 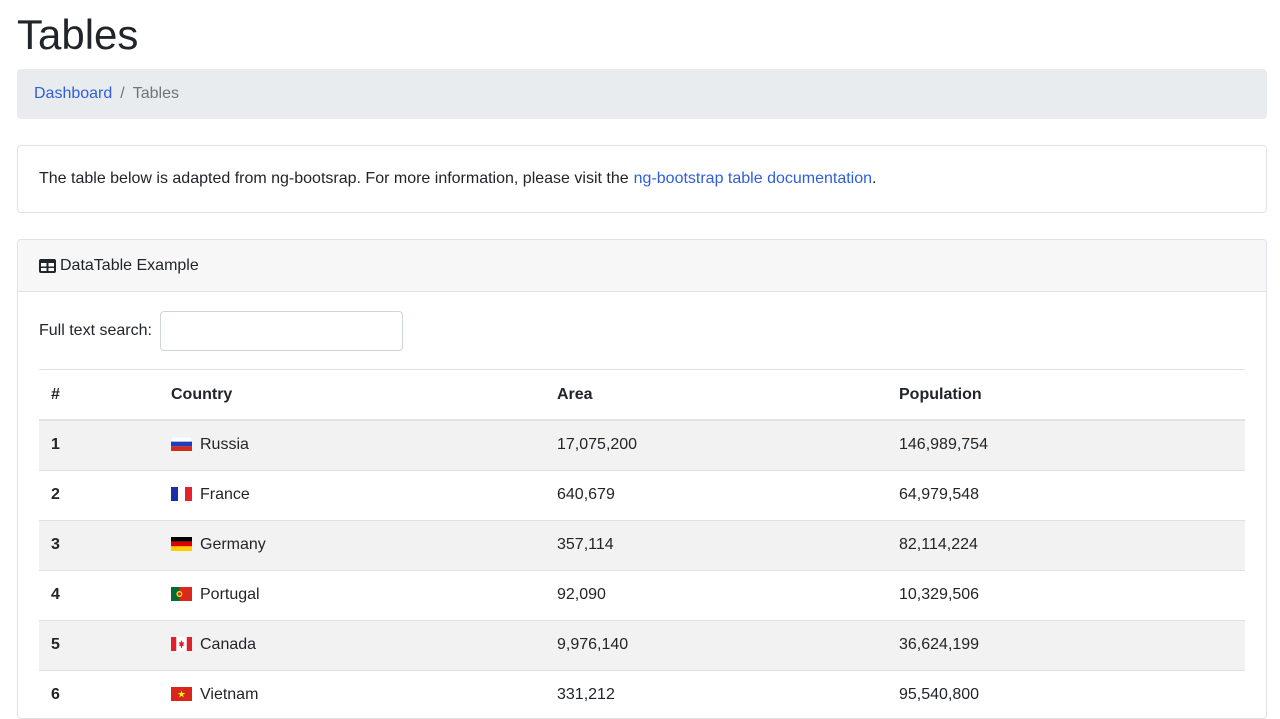 I want to click on row-country: Canada, so click(x=352, y=645).